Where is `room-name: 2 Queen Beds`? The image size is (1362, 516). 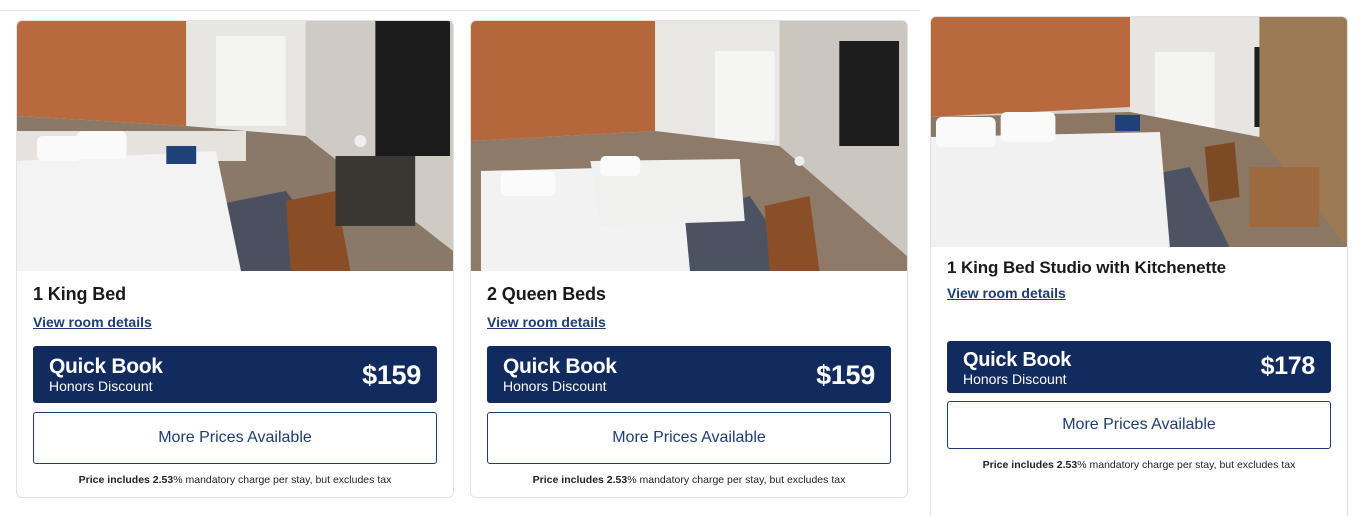 room-name: 2 Queen Beds is located at coordinates (546, 294).